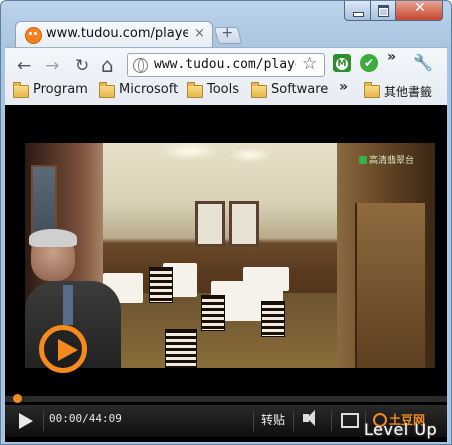 The width and height of the screenshot is (452, 445). I want to click on url-text: www.tudou.com/playe, so click(225, 64).